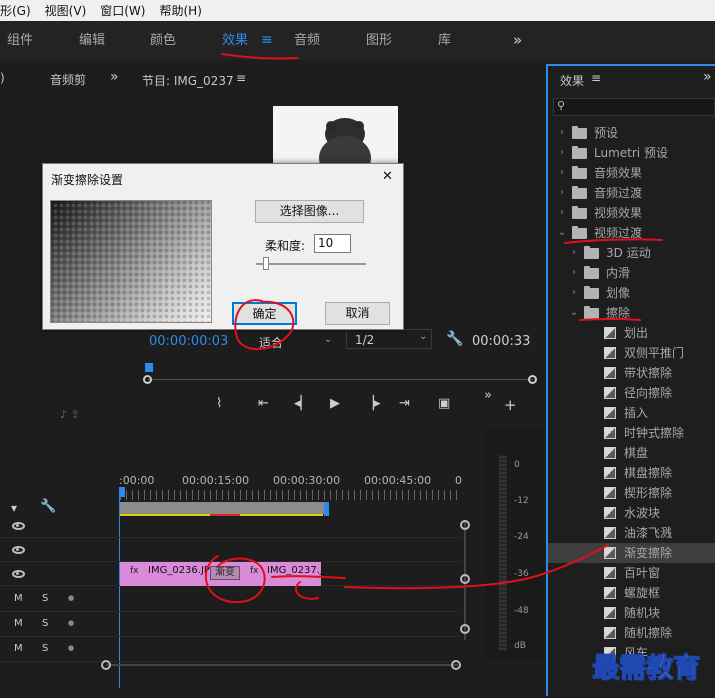 This screenshot has width=715, height=698. What do you see at coordinates (308, 587) in the screenshot?
I see `annotation-scribble` at bounding box center [308, 587].